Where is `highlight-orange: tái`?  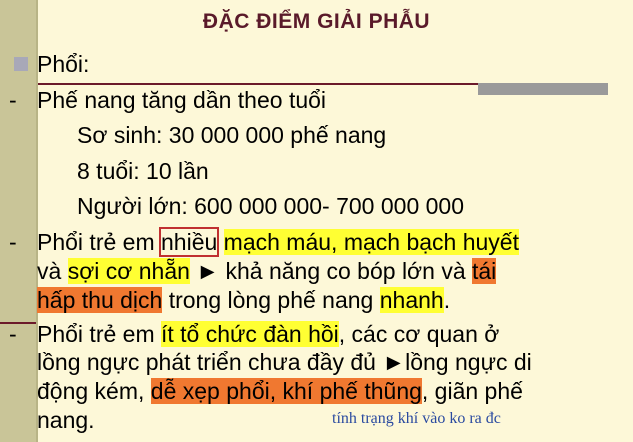
highlight-orange: tái is located at coordinates (484, 271).